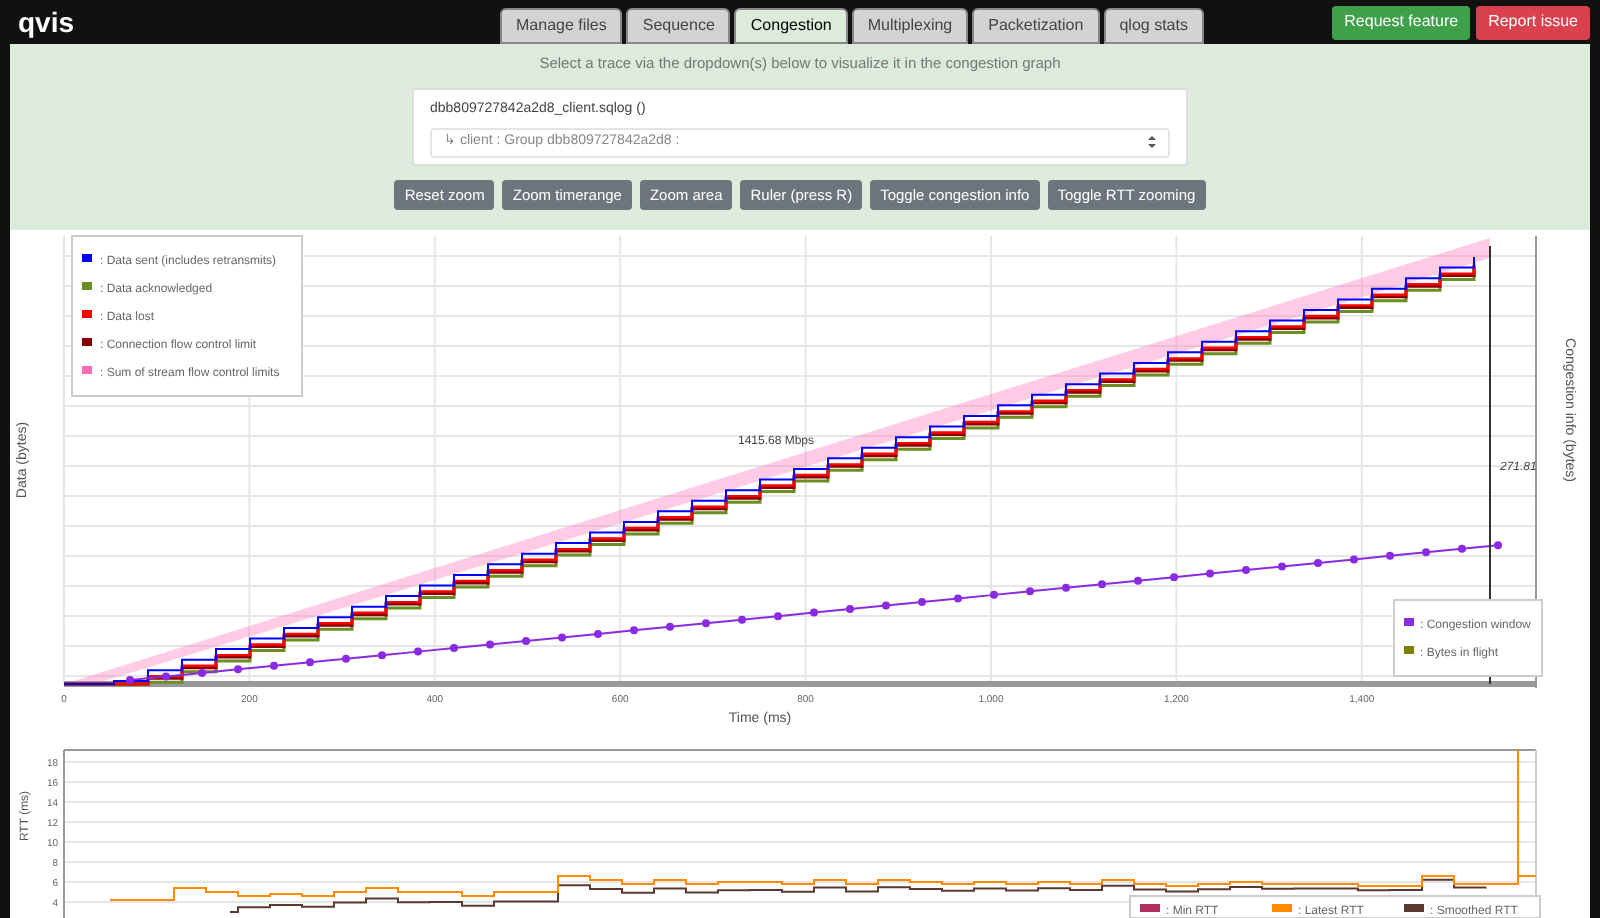  I want to click on nav-tab: Packetization, so click(1036, 26).